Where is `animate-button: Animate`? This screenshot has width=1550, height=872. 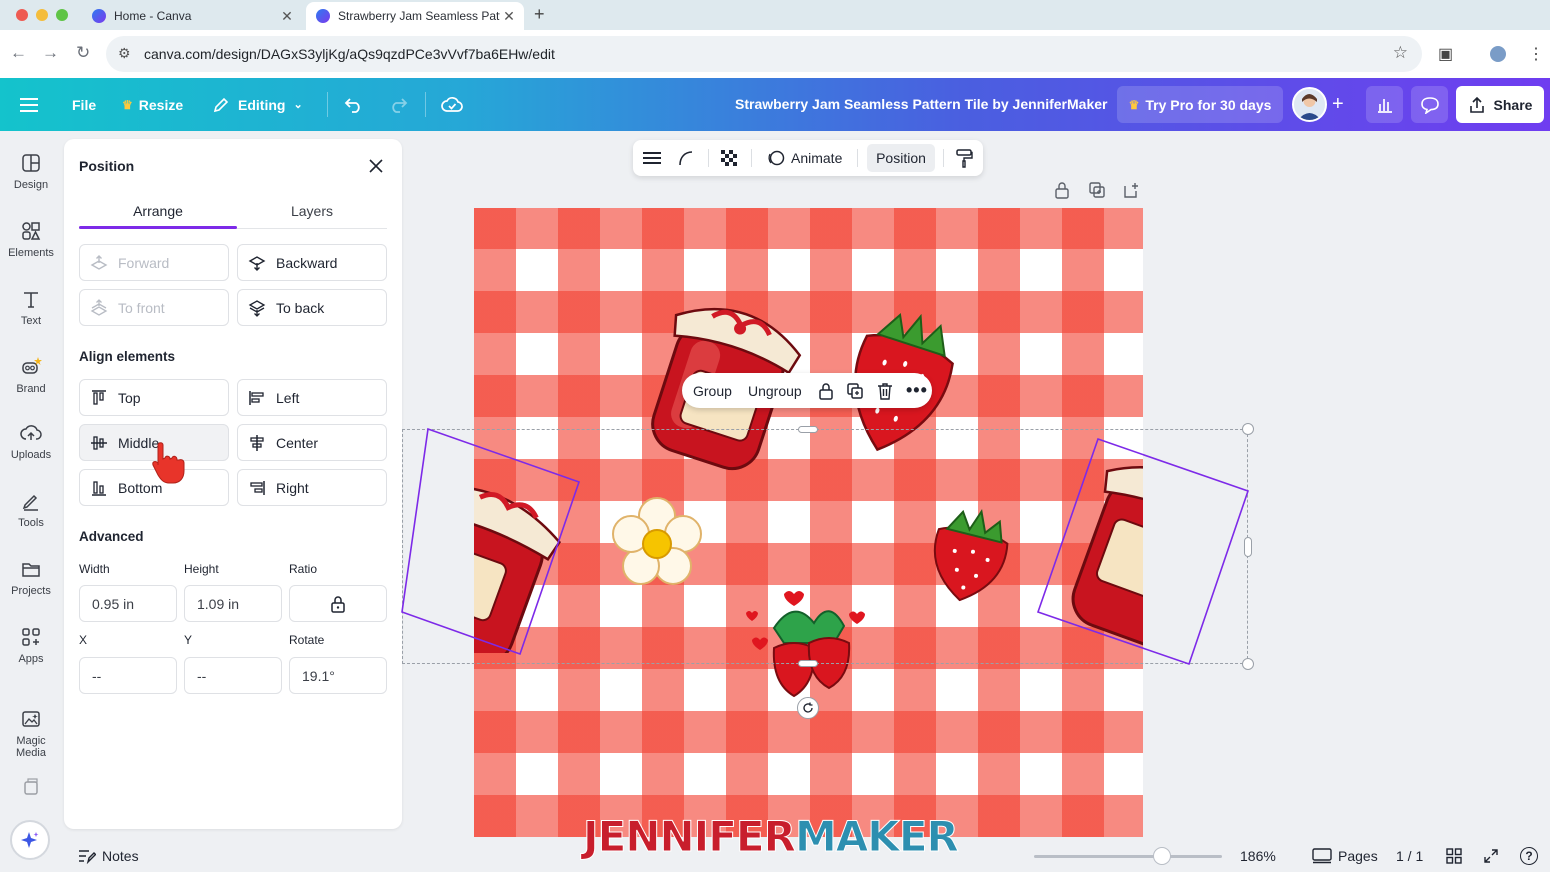
animate-button: Animate is located at coordinates (804, 158).